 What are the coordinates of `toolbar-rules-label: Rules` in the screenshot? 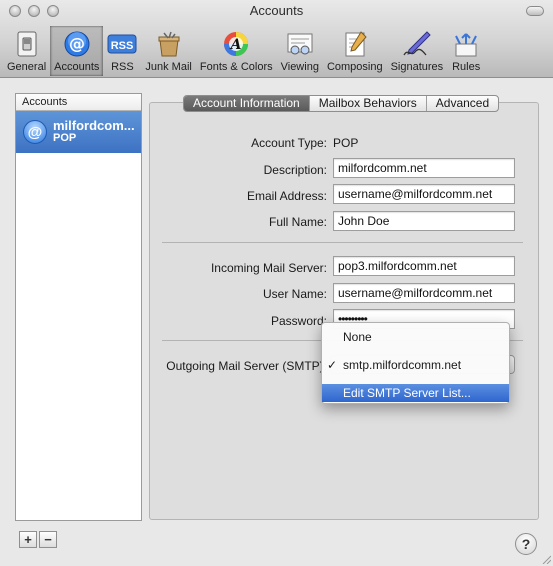 It's located at (466, 67).